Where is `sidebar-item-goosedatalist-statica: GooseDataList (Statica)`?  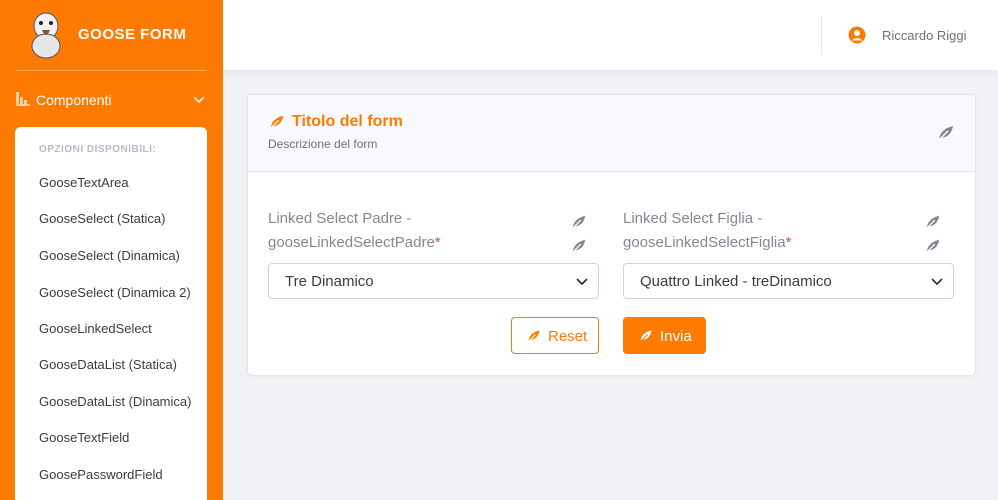
sidebar-item-goosedatalist-statica: GooseDataList (Statica) is located at coordinates (108, 364).